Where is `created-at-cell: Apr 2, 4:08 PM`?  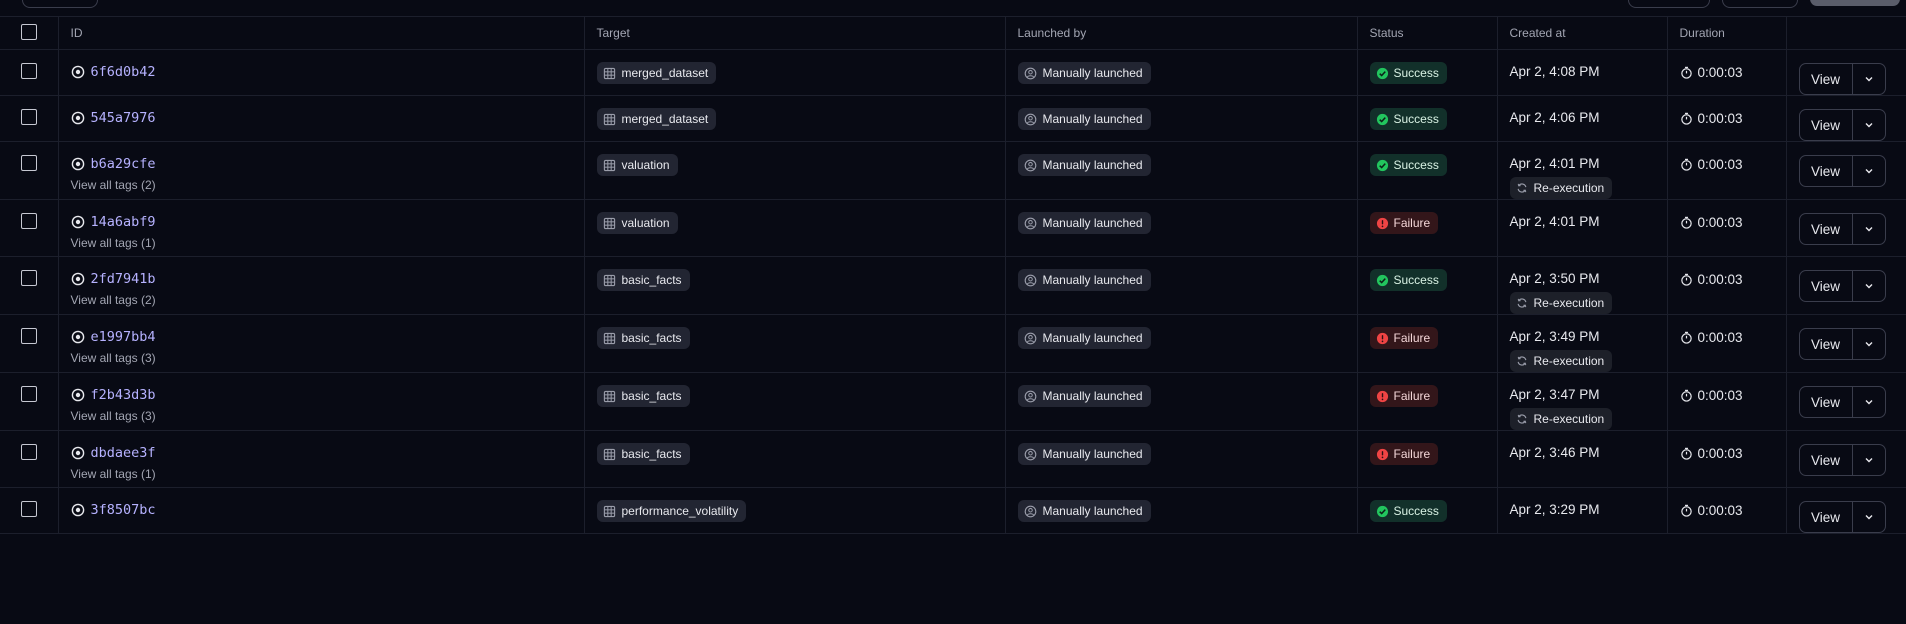
created-at-cell: Apr 2, 4:08 PM is located at coordinates (1582, 72).